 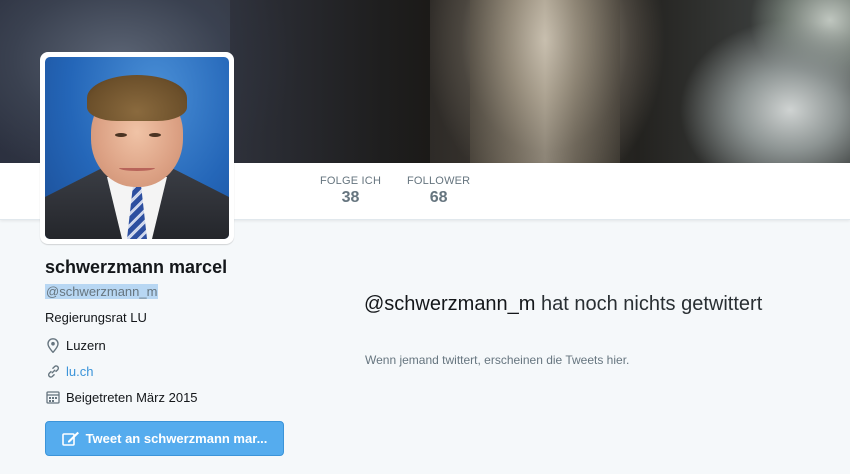 I want to click on join-date-text: Beigetreten März 2015, so click(x=132, y=397).